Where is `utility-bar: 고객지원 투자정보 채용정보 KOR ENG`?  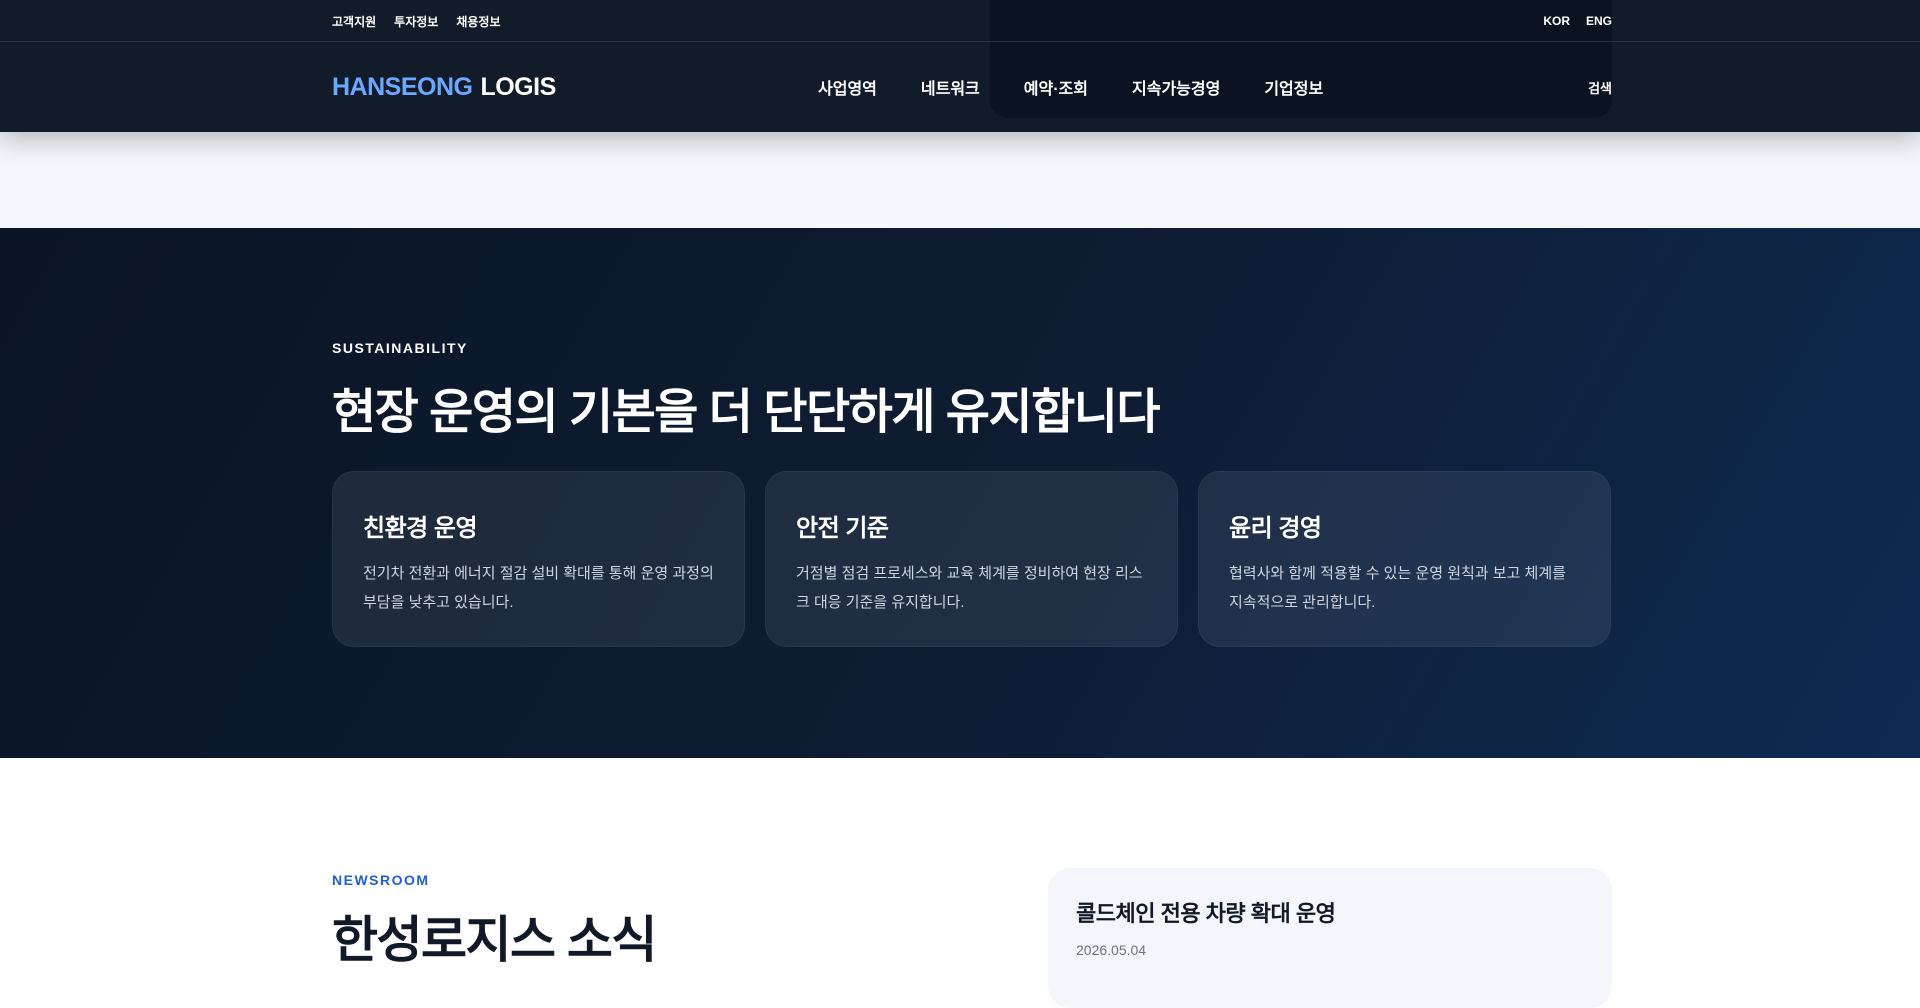
utility-bar: 고객지원 투자정보 채용정보 KOR ENG is located at coordinates (960, 21).